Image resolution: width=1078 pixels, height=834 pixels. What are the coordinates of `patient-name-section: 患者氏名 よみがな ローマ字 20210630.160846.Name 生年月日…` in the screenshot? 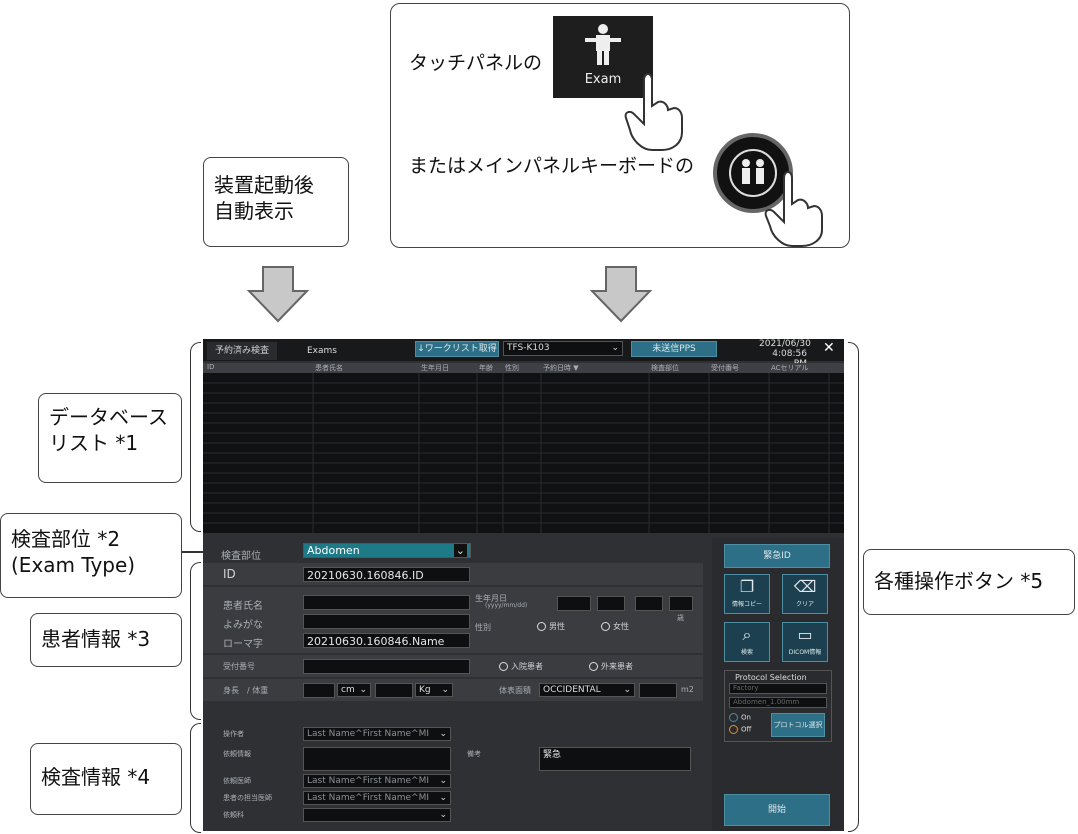 It's located at (453, 620).